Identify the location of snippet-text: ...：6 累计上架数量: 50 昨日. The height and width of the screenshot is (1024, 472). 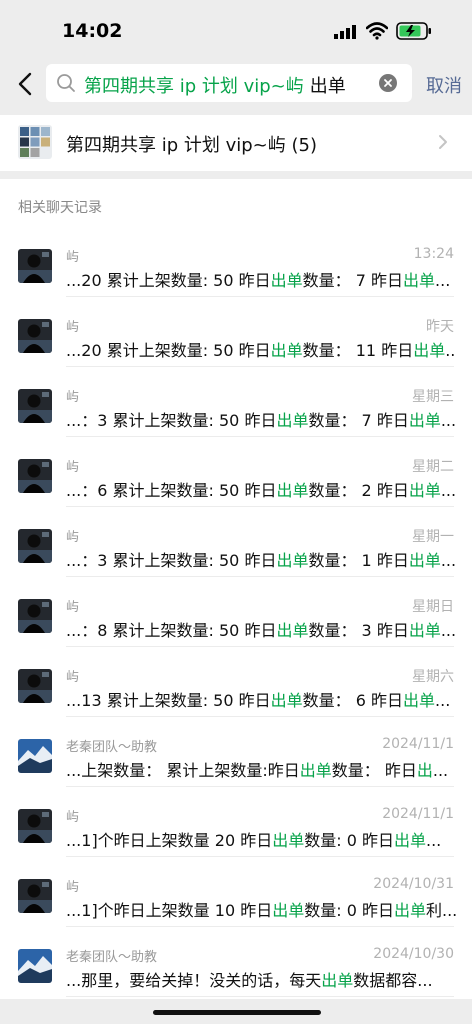
(171, 490).